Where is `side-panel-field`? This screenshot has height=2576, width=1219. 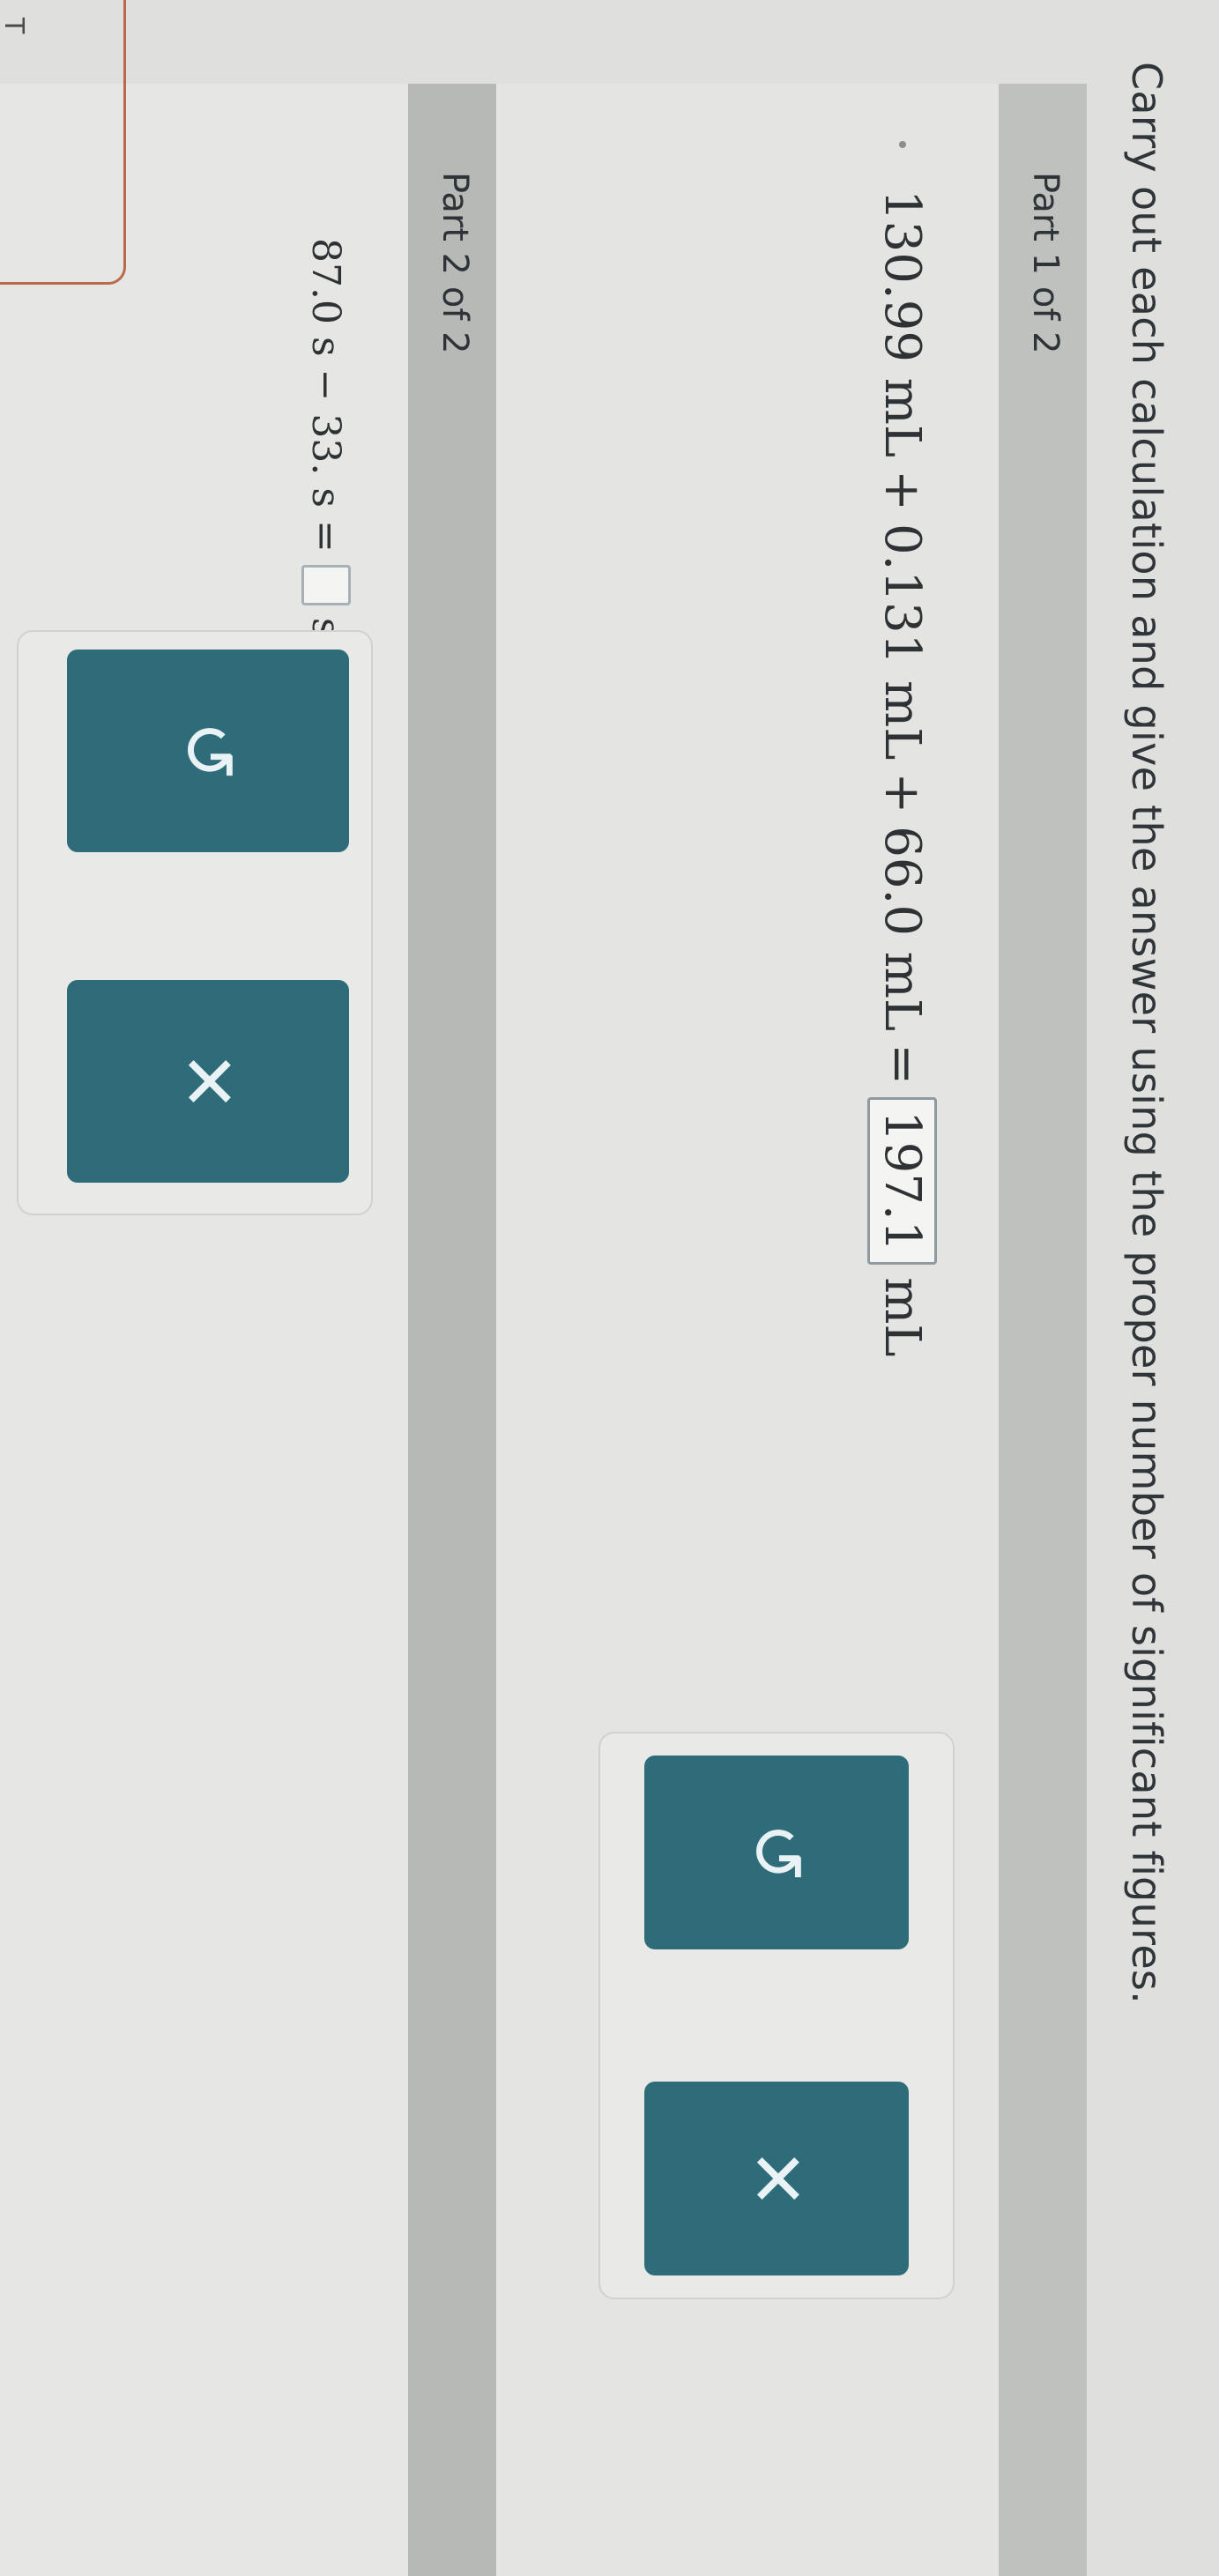
side-panel-field is located at coordinates (63, 142).